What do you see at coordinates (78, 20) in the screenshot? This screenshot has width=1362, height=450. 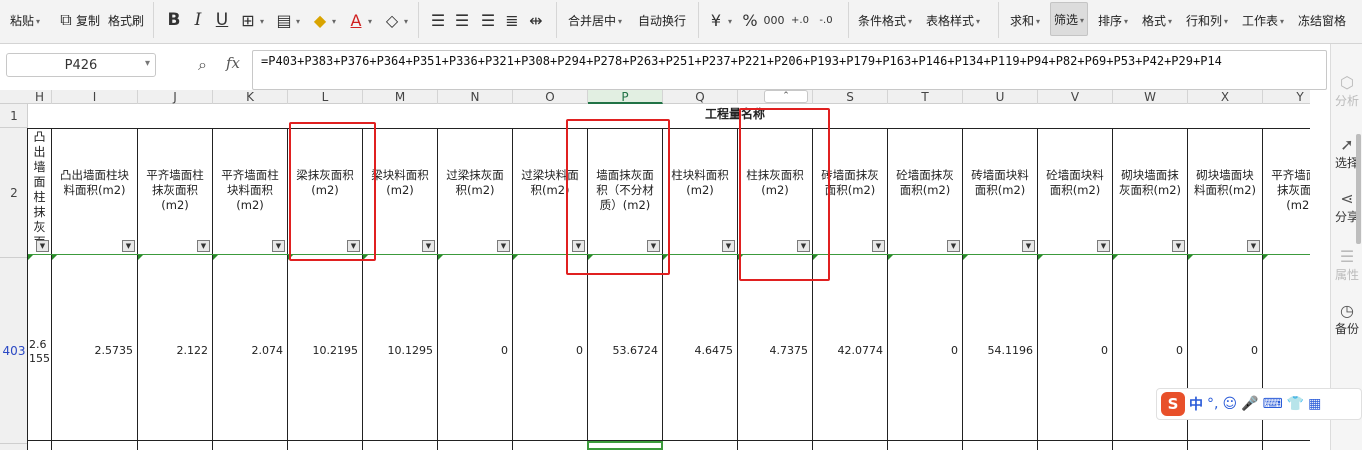 I see `copy-button: ⧉ 复制` at bounding box center [78, 20].